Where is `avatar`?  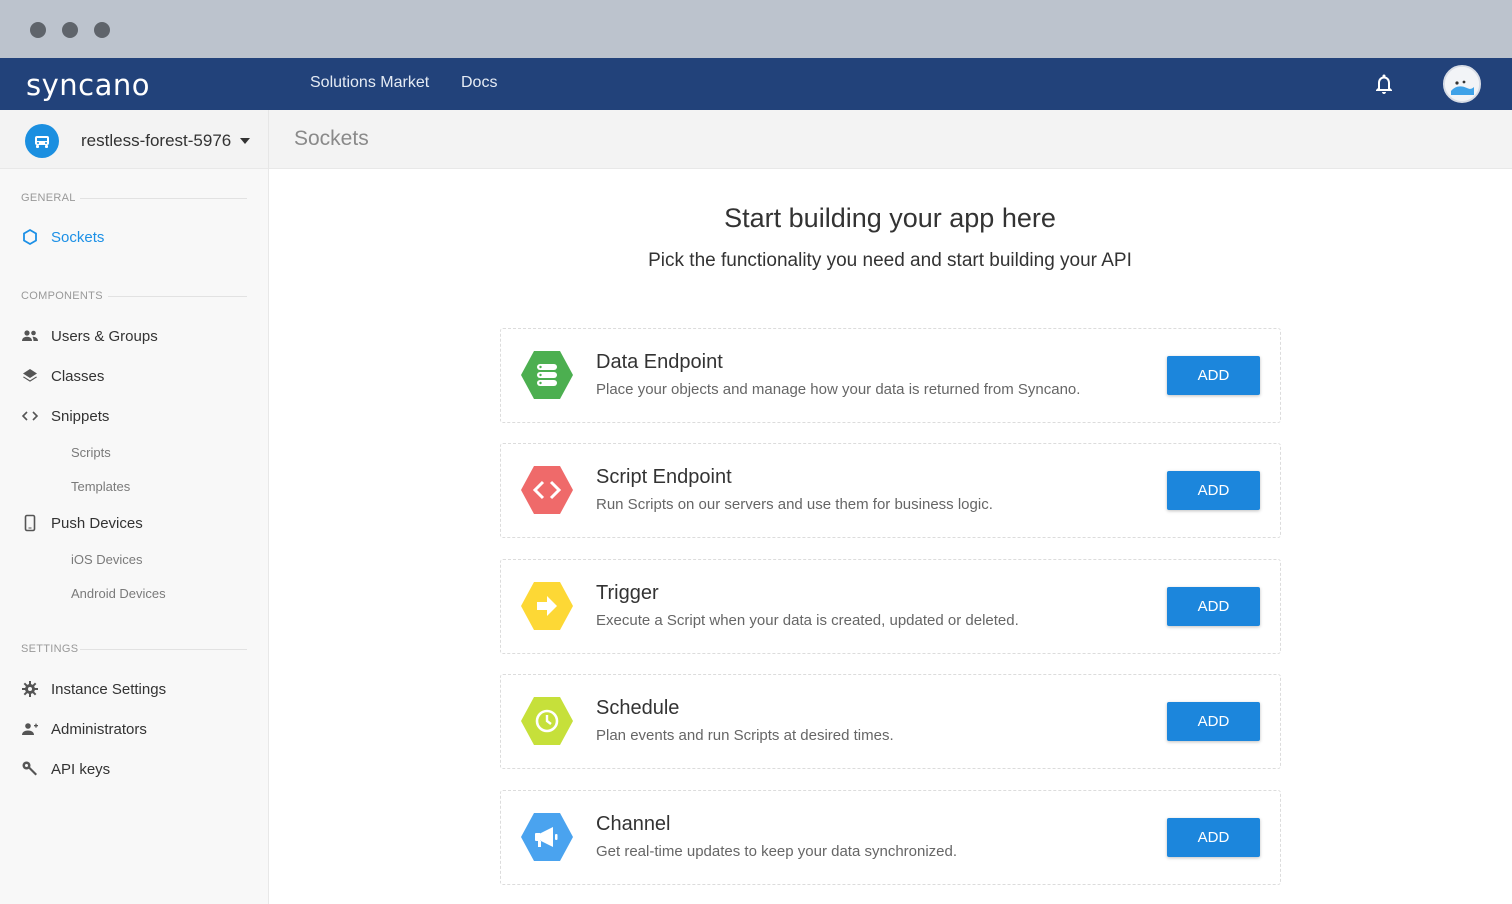
avatar is located at coordinates (1462, 84).